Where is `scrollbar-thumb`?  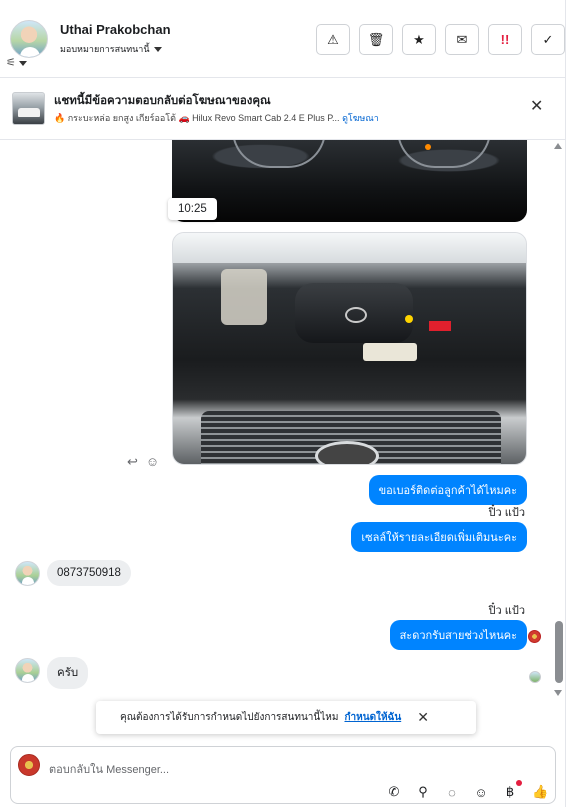 scrollbar-thumb is located at coordinates (559, 652).